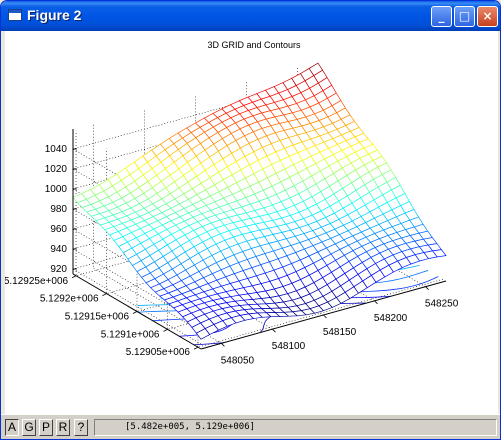 Image resolution: width=501 pixels, height=440 pixels. What do you see at coordinates (46, 427) in the screenshot?
I see `print-tool-button: P` at bounding box center [46, 427].